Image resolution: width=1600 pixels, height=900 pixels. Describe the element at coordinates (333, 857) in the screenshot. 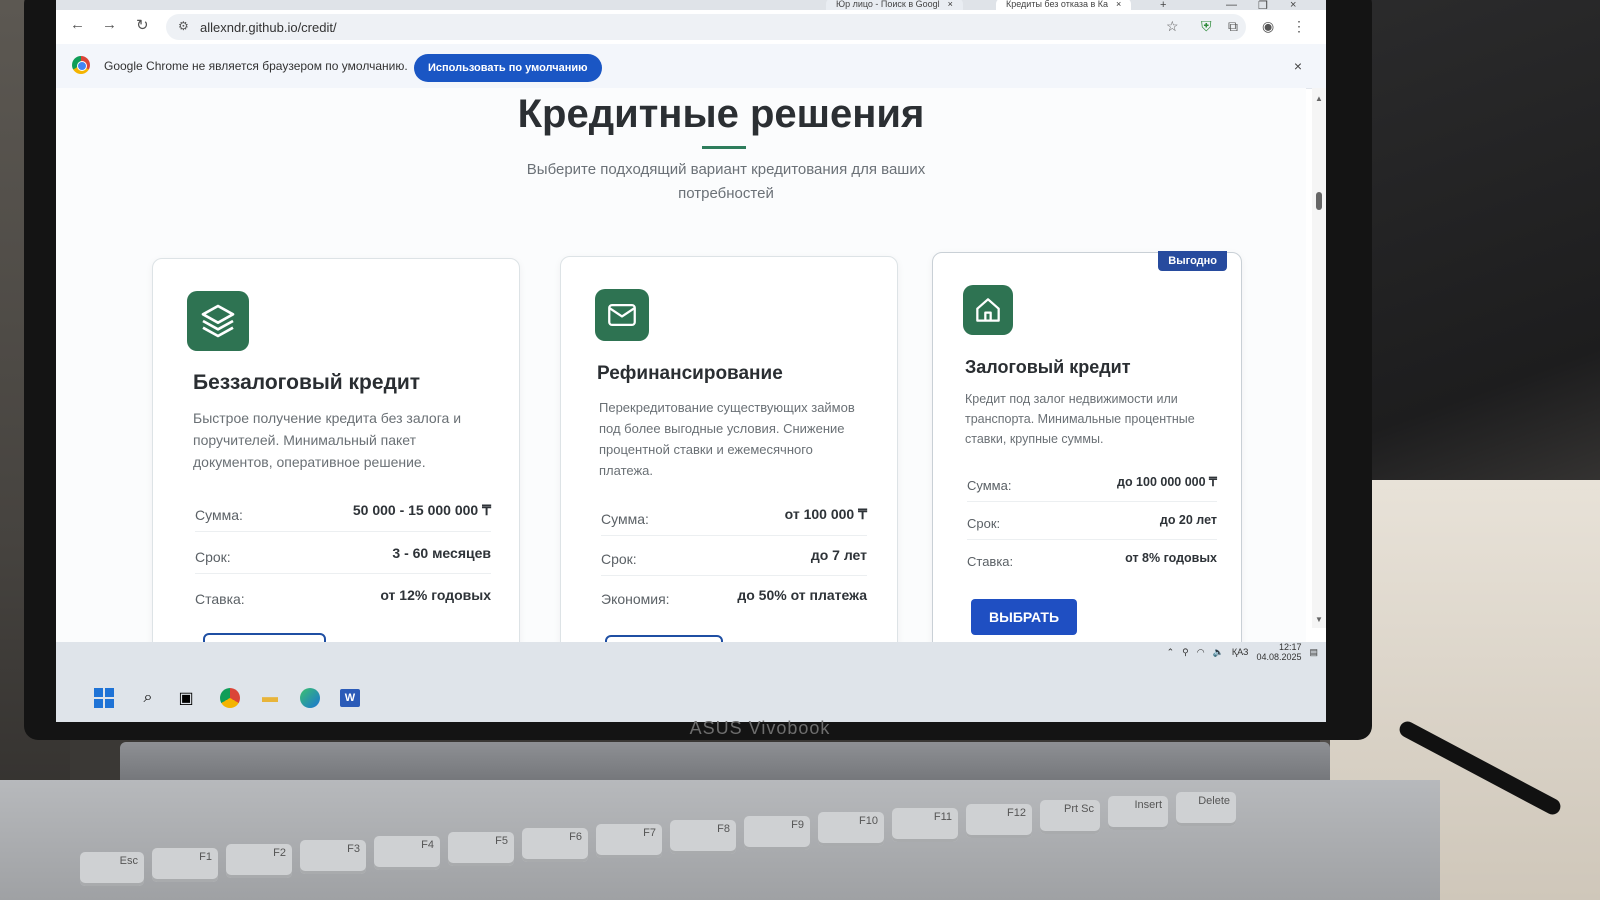

I see `key-f3: F3` at that location.